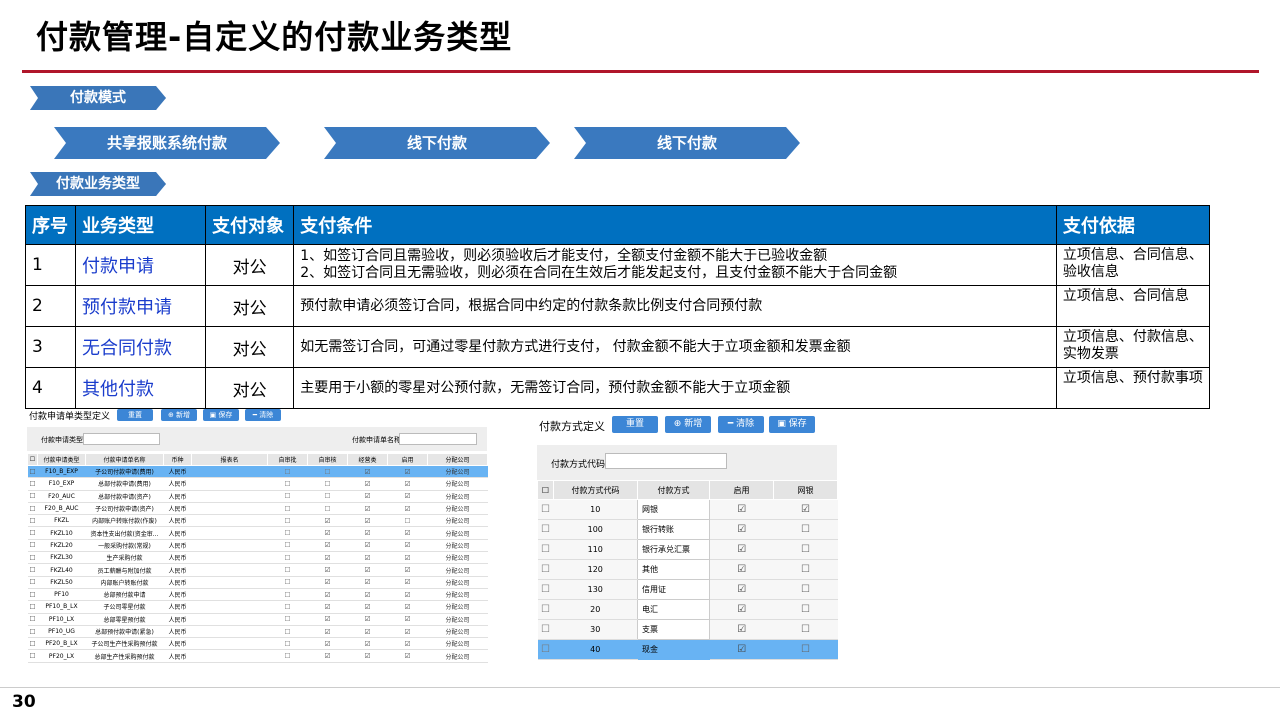 This screenshot has height=720, width=1280. What do you see at coordinates (257, 656) in the screenshot?
I see `table-row: PF20_LX总部生产性采购预付款人民币 分配公司` at bounding box center [257, 656].